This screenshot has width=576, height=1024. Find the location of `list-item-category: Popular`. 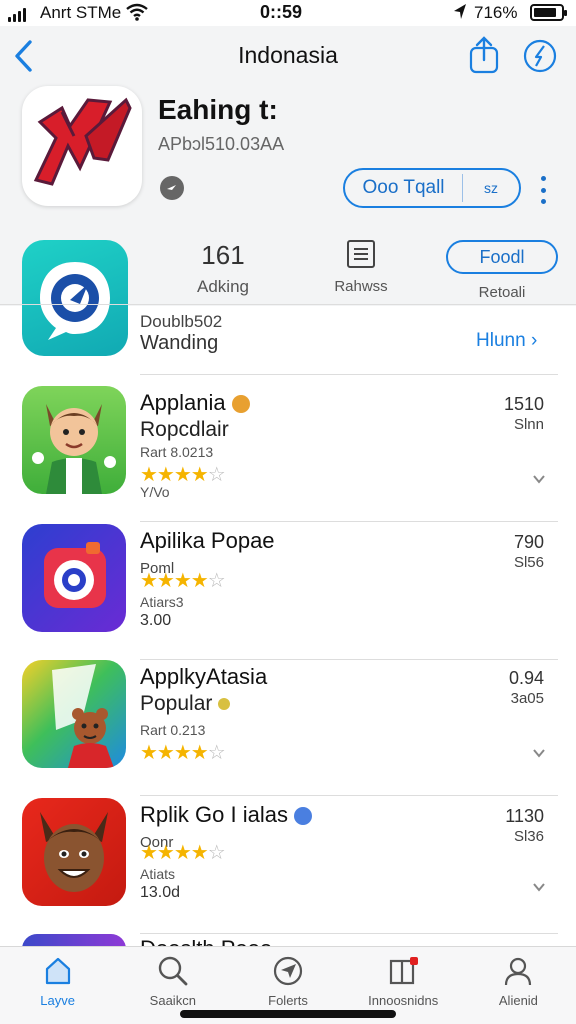

list-item-category: Popular is located at coordinates (185, 704).